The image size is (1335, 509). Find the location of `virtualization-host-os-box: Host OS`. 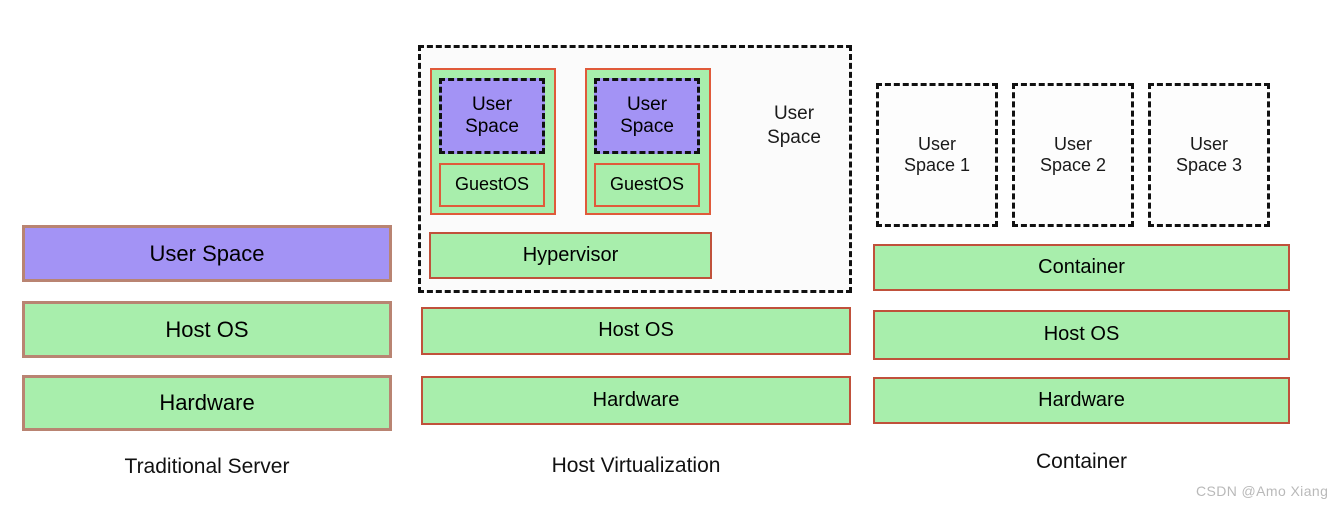

virtualization-host-os-box: Host OS is located at coordinates (636, 331).